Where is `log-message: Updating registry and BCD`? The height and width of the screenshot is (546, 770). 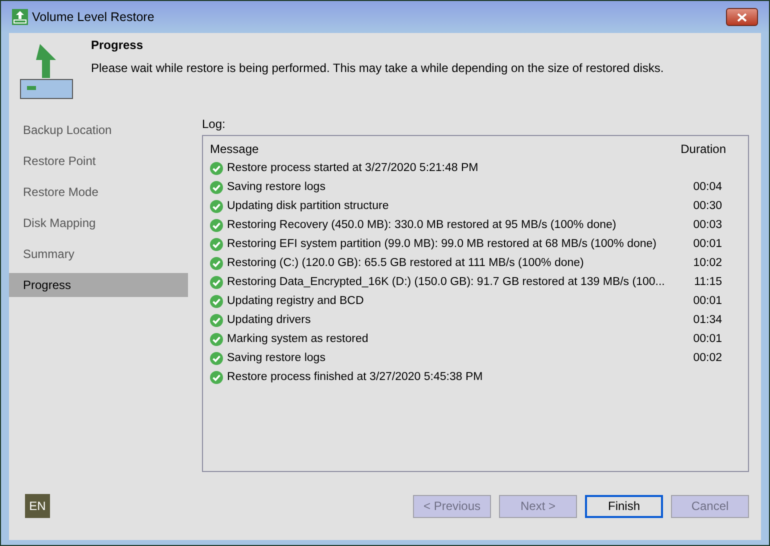
log-message: Updating registry and BCD is located at coordinates (295, 301).